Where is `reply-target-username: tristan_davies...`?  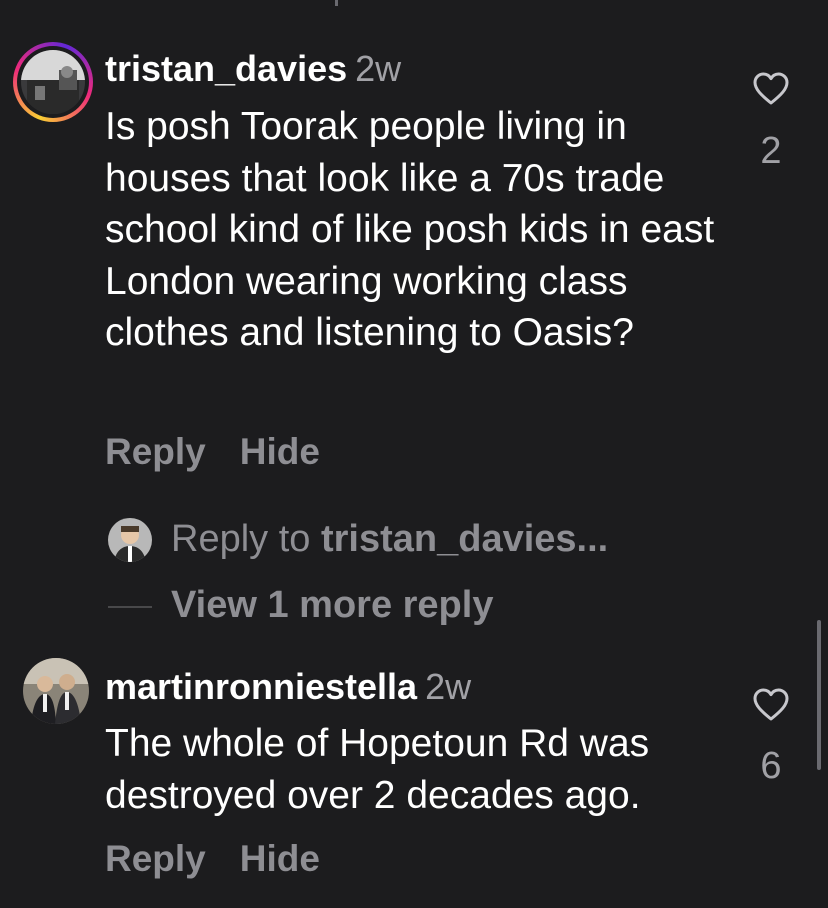 reply-target-username: tristan_davies... is located at coordinates (464, 539).